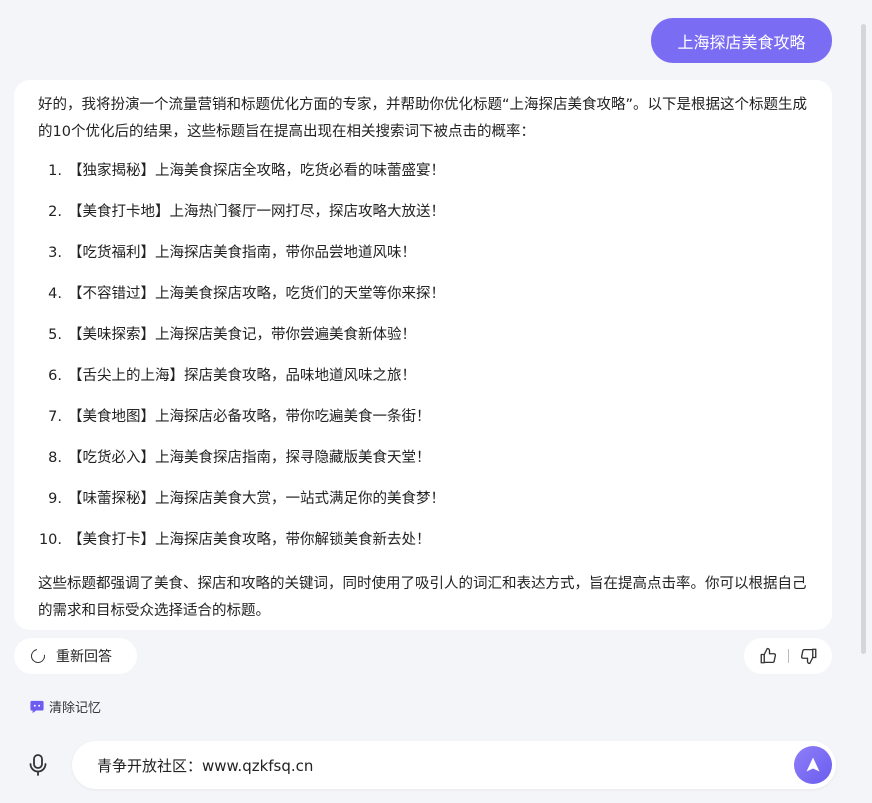  Describe the element at coordinates (242, 253) in the screenshot. I see `list-item-text: 【吃货福利】上海探店美食指南，带你品尝地道风味！` at that location.